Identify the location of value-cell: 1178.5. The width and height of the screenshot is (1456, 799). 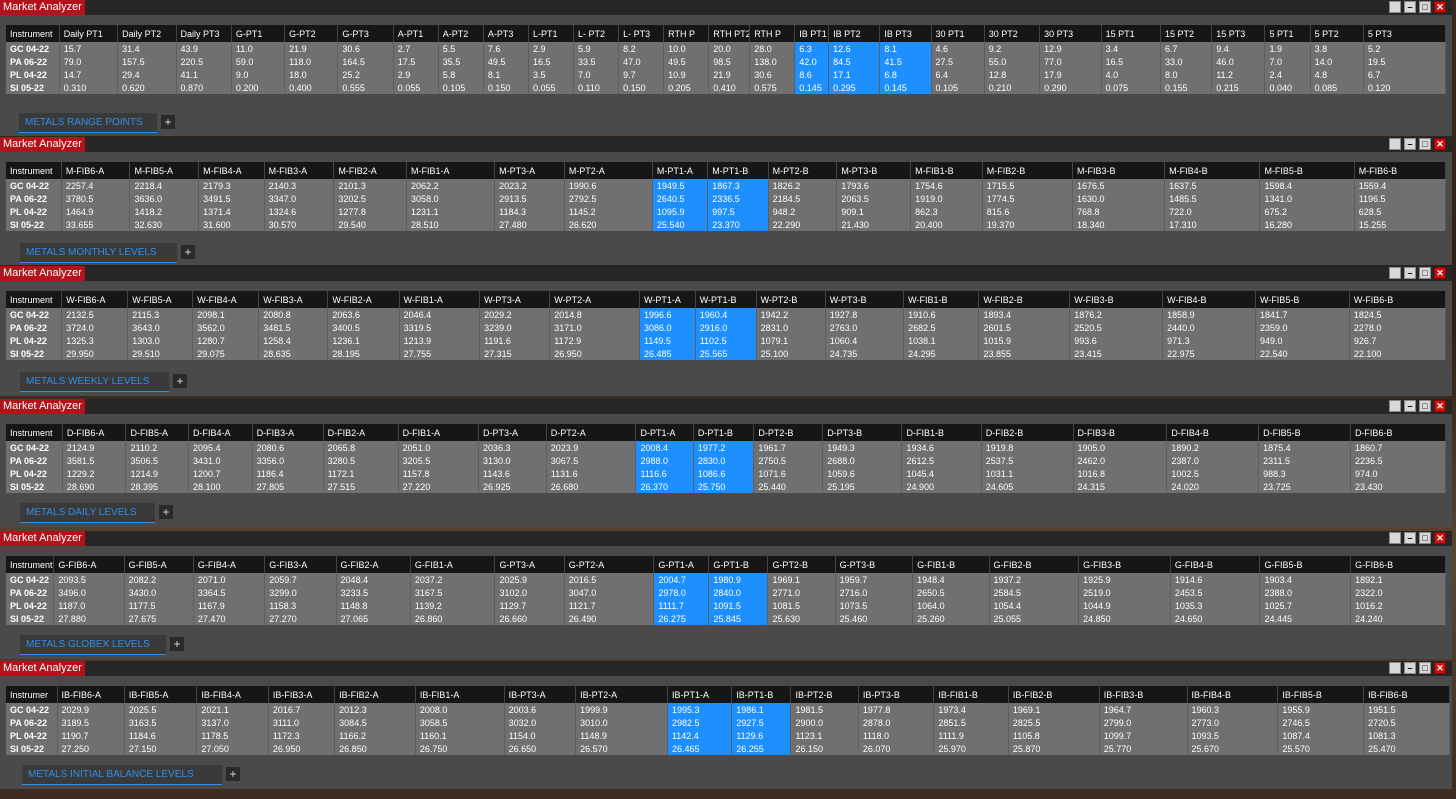
(232, 735).